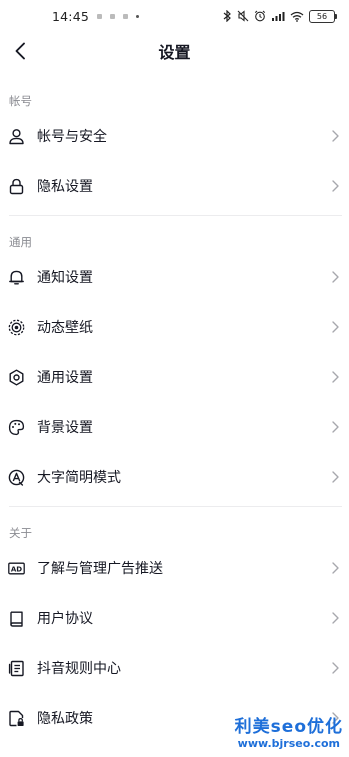 This screenshot has height=757, width=349. Describe the element at coordinates (16, 186) in the screenshot. I see `lock-icon` at that location.